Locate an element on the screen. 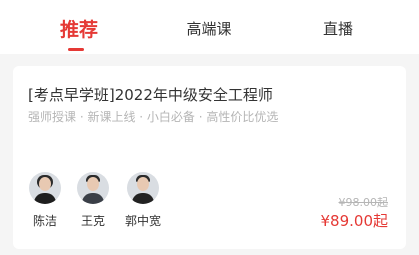  current-price: ¥89.00起 is located at coordinates (354, 221).